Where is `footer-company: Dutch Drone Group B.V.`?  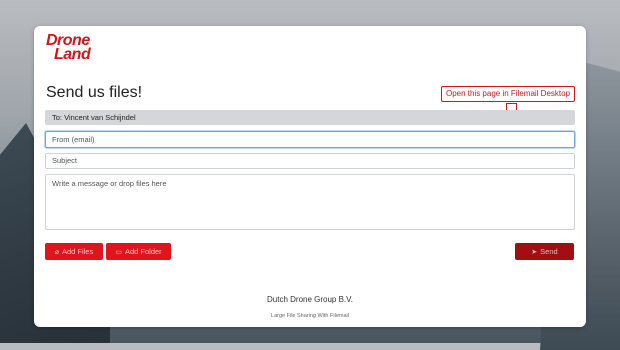
footer-company: Dutch Drone Group B.V. is located at coordinates (310, 299).